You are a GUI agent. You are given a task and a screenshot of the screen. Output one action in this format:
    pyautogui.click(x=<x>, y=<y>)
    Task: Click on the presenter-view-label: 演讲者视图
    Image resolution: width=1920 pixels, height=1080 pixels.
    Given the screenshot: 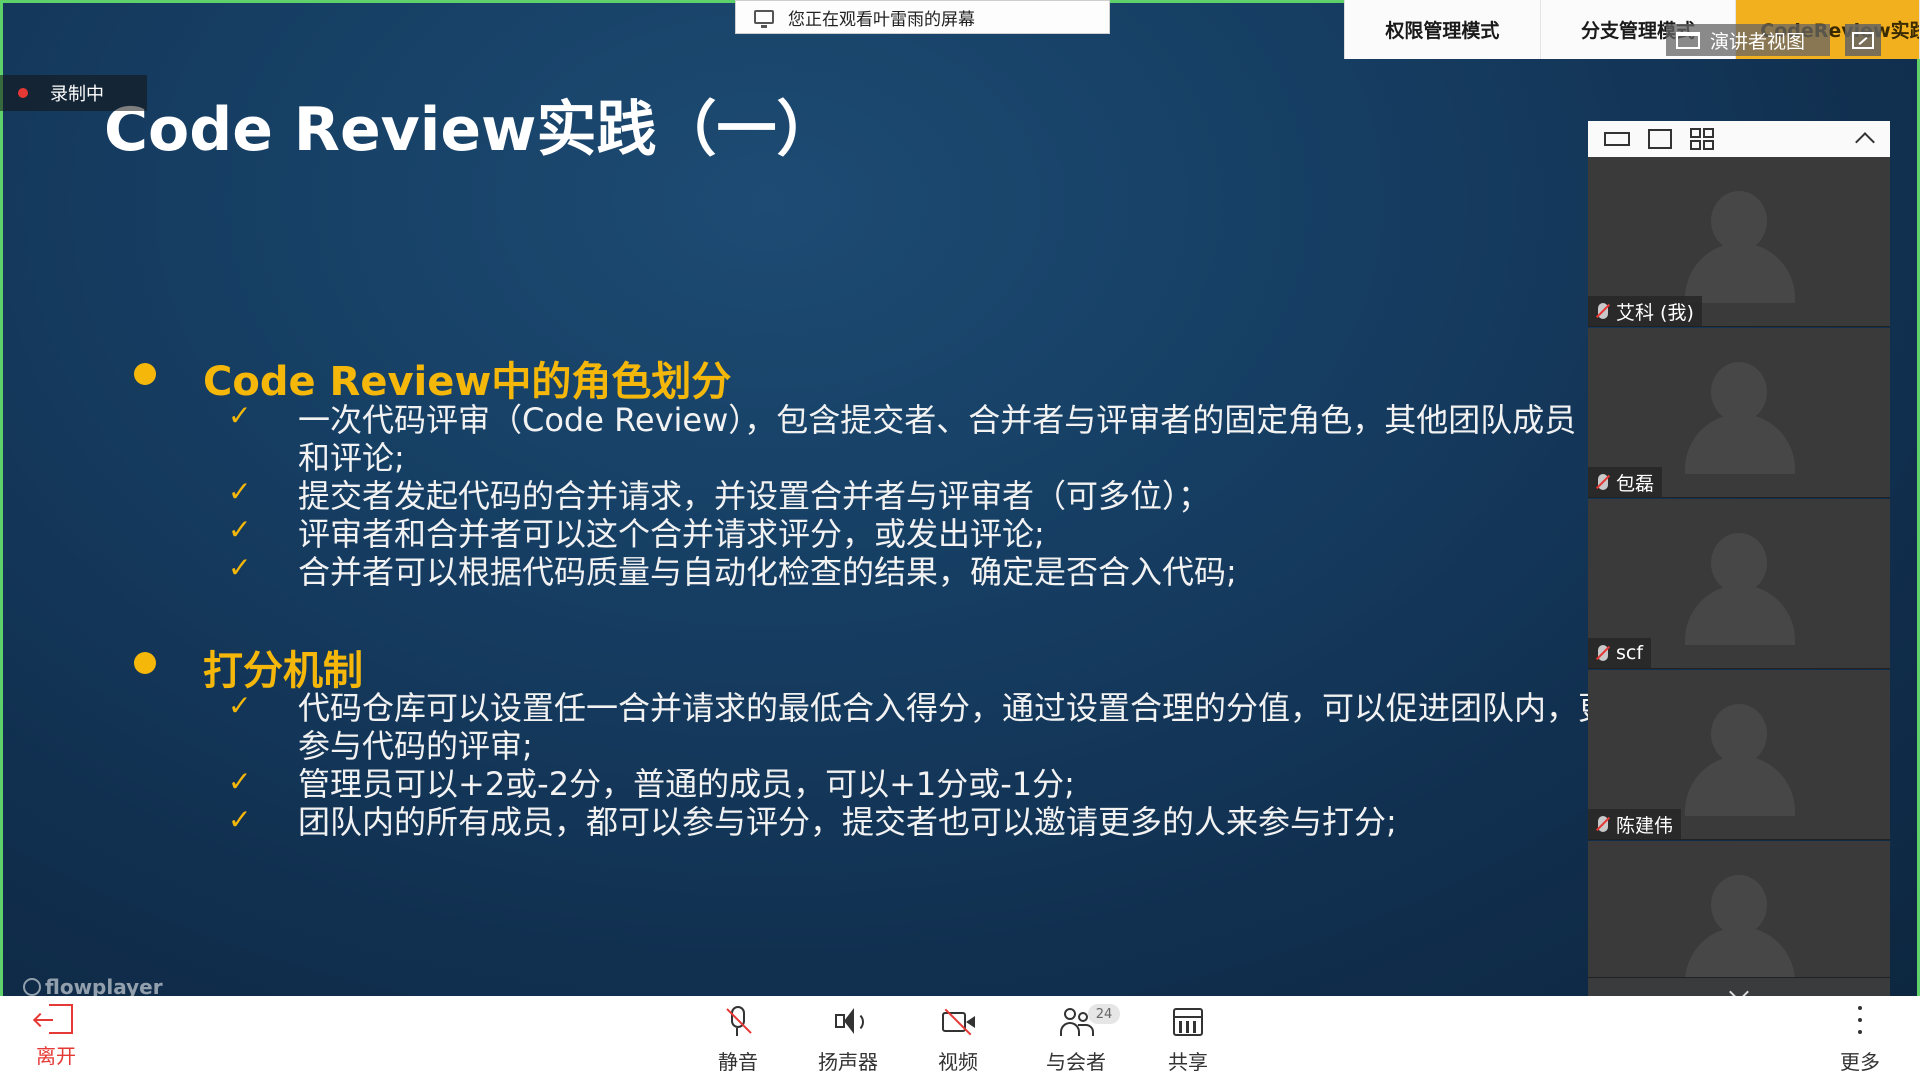 What is the action you would take?
    pyautogui.click(x=1758, y=41)
    